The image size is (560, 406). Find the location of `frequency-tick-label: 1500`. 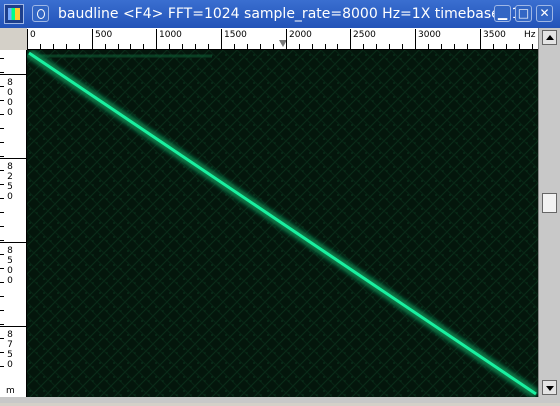

frequency-tick-label: 1500 is located at coordinates (235, 35).